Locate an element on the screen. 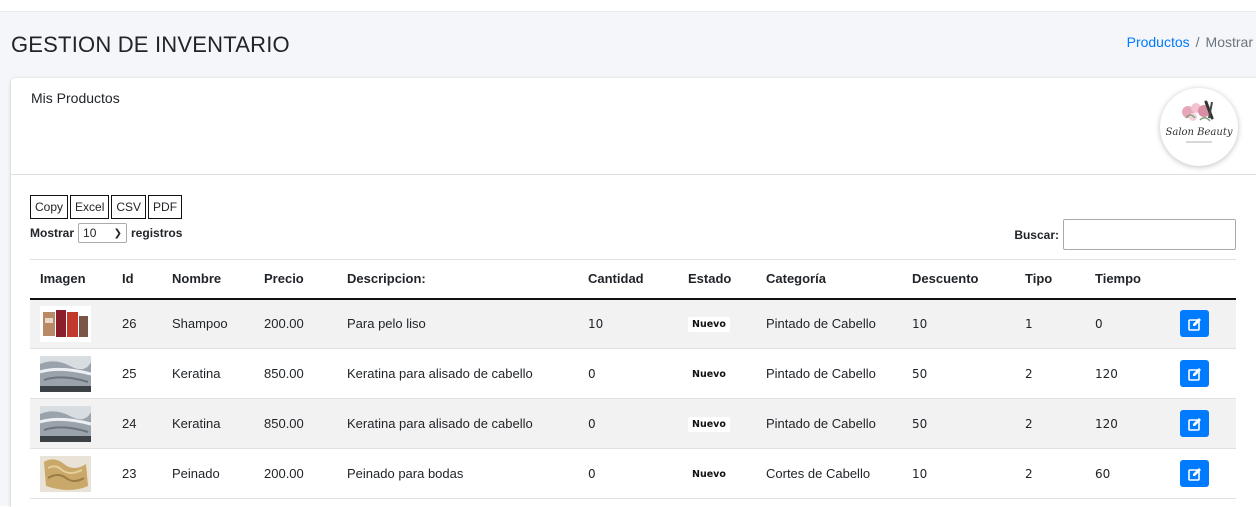  salon-beauty-logo: Salon Beauty is located at coordinates (1199, 127).